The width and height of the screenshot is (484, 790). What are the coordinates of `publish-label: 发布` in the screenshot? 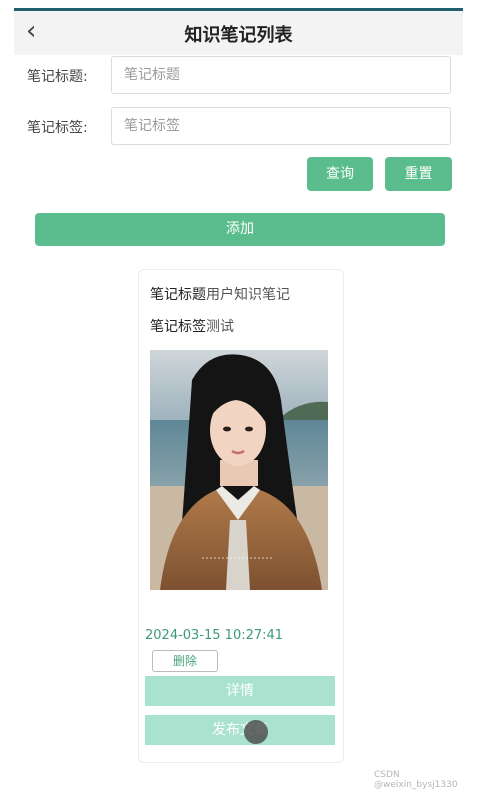 It's located at (226, 730).